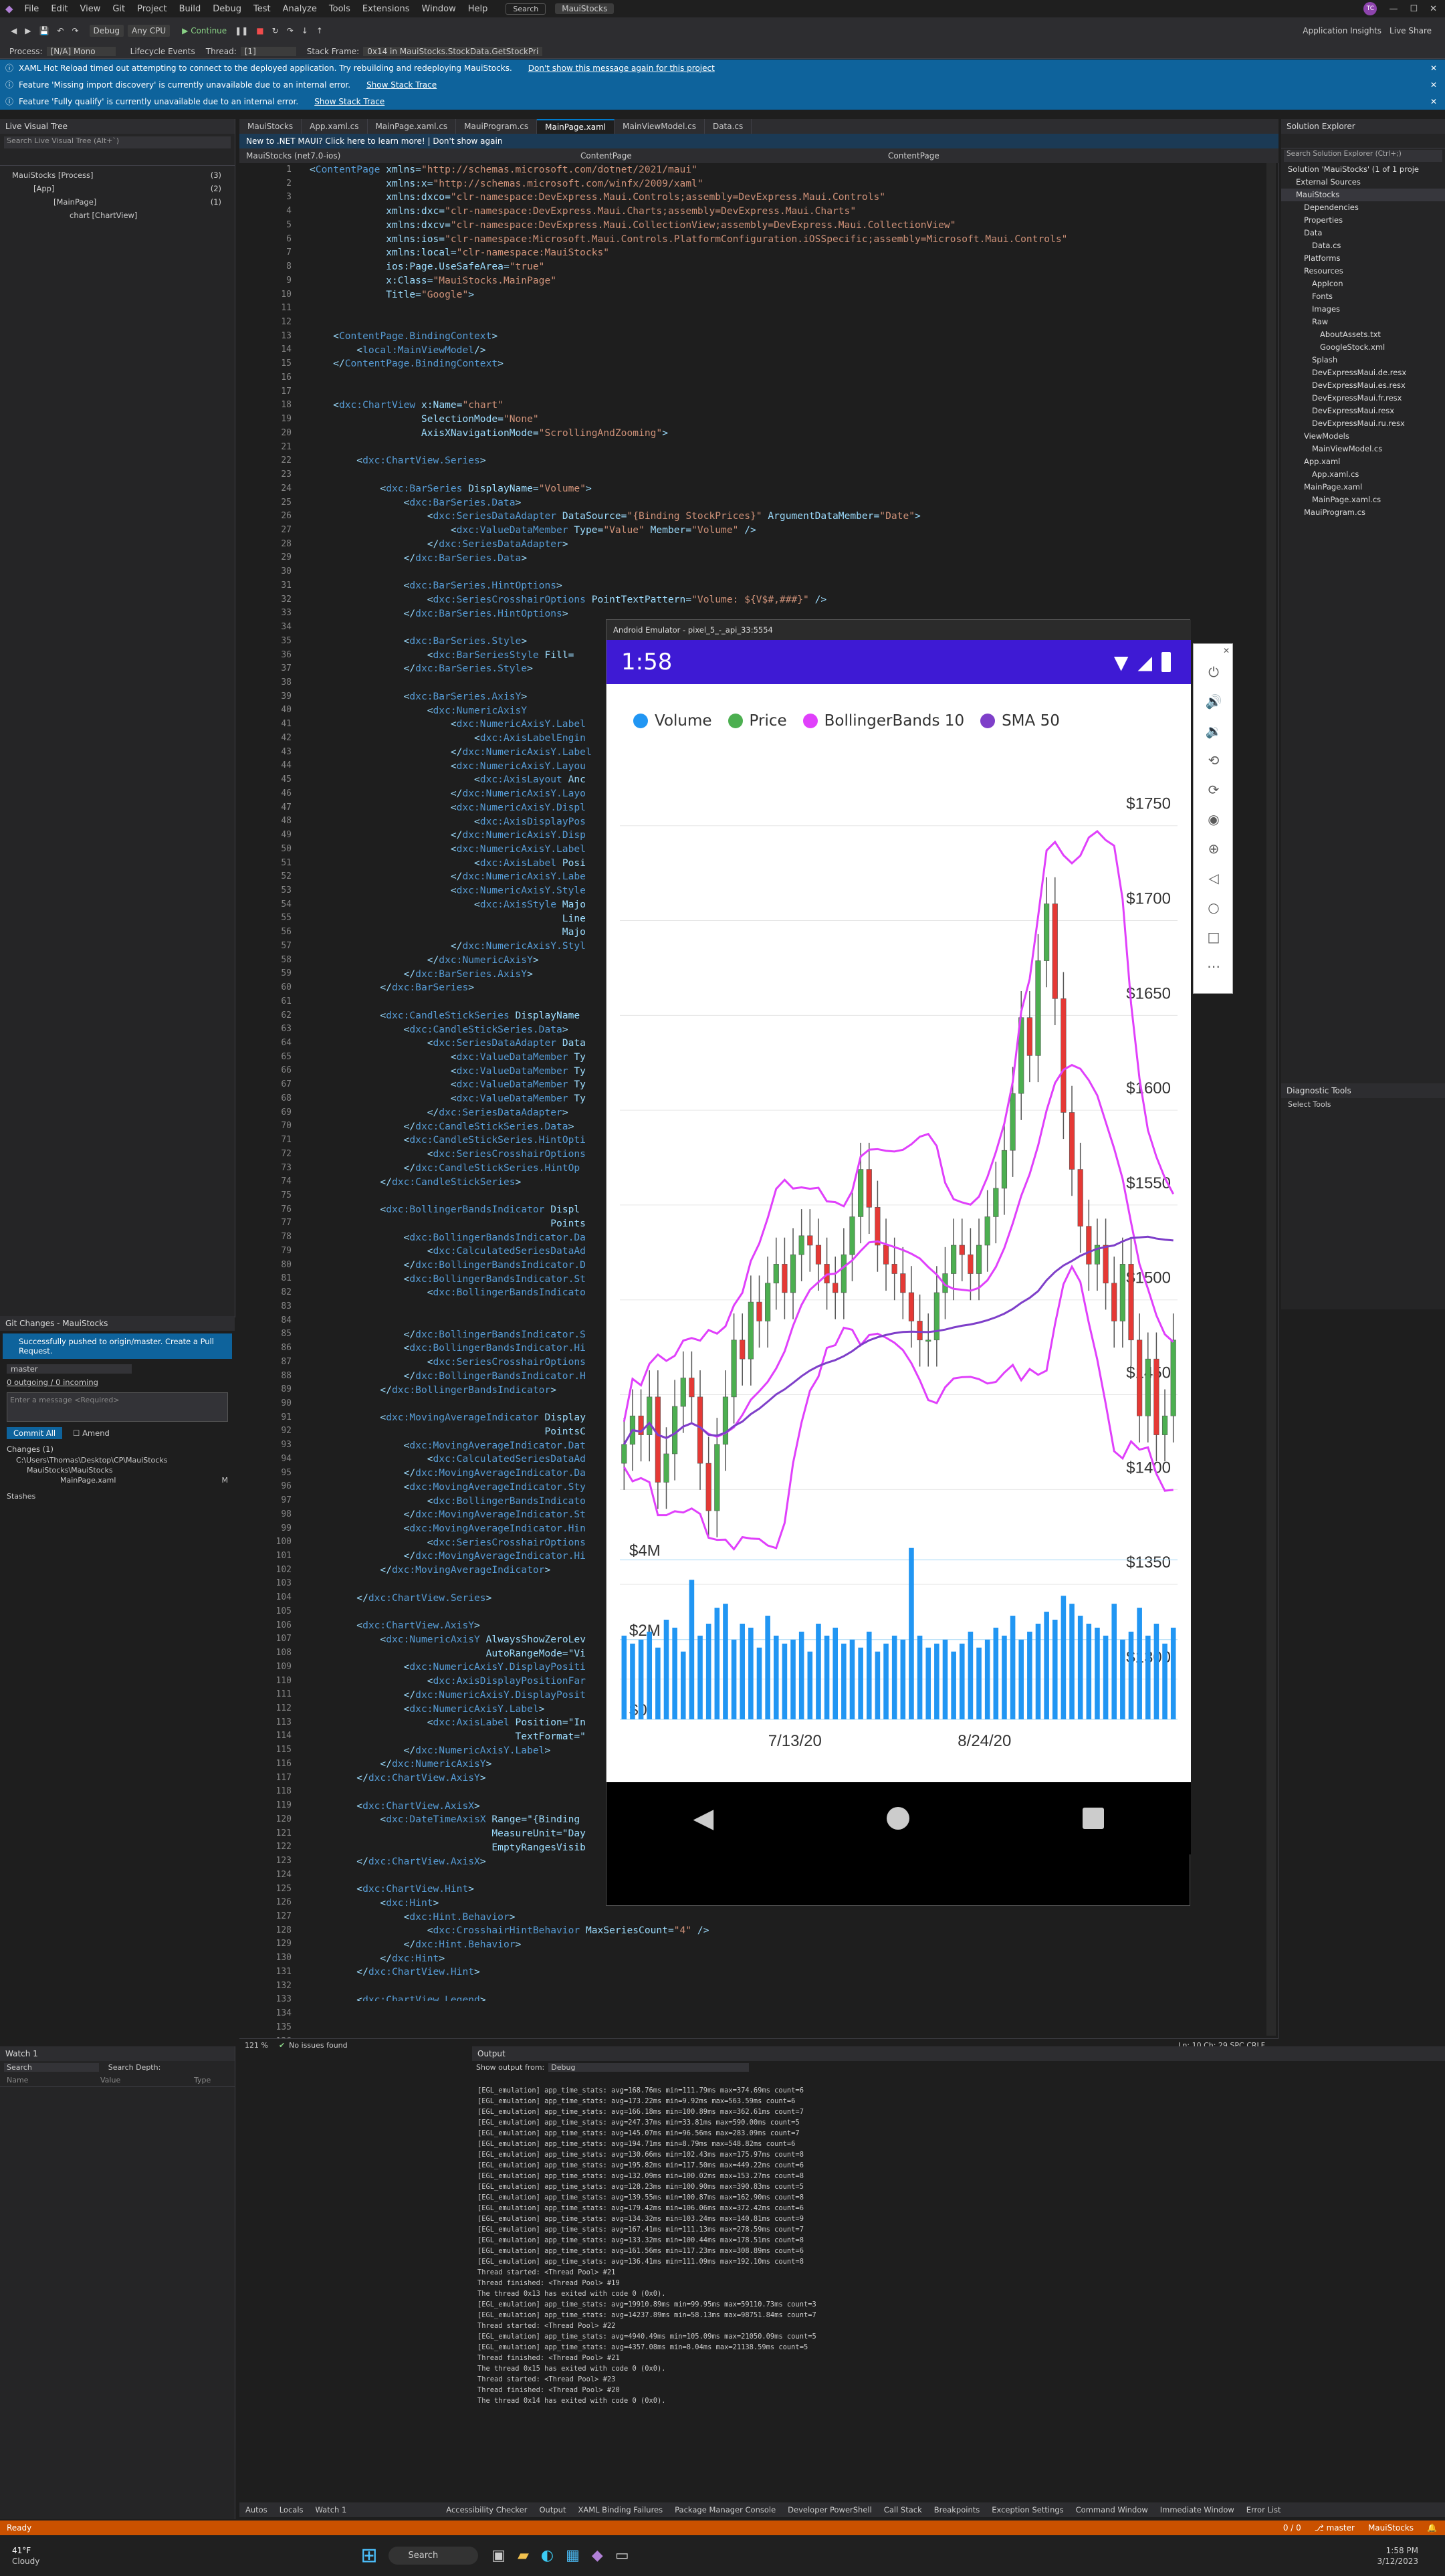  Describe the element at coordinates (1214, 878) in the screenshot. I see `back-icon: ◁` at that location.